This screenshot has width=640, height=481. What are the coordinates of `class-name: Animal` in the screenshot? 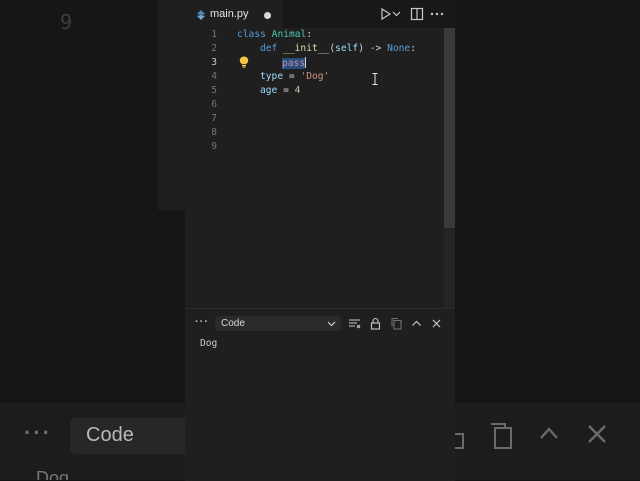 It's located at (289, 34).